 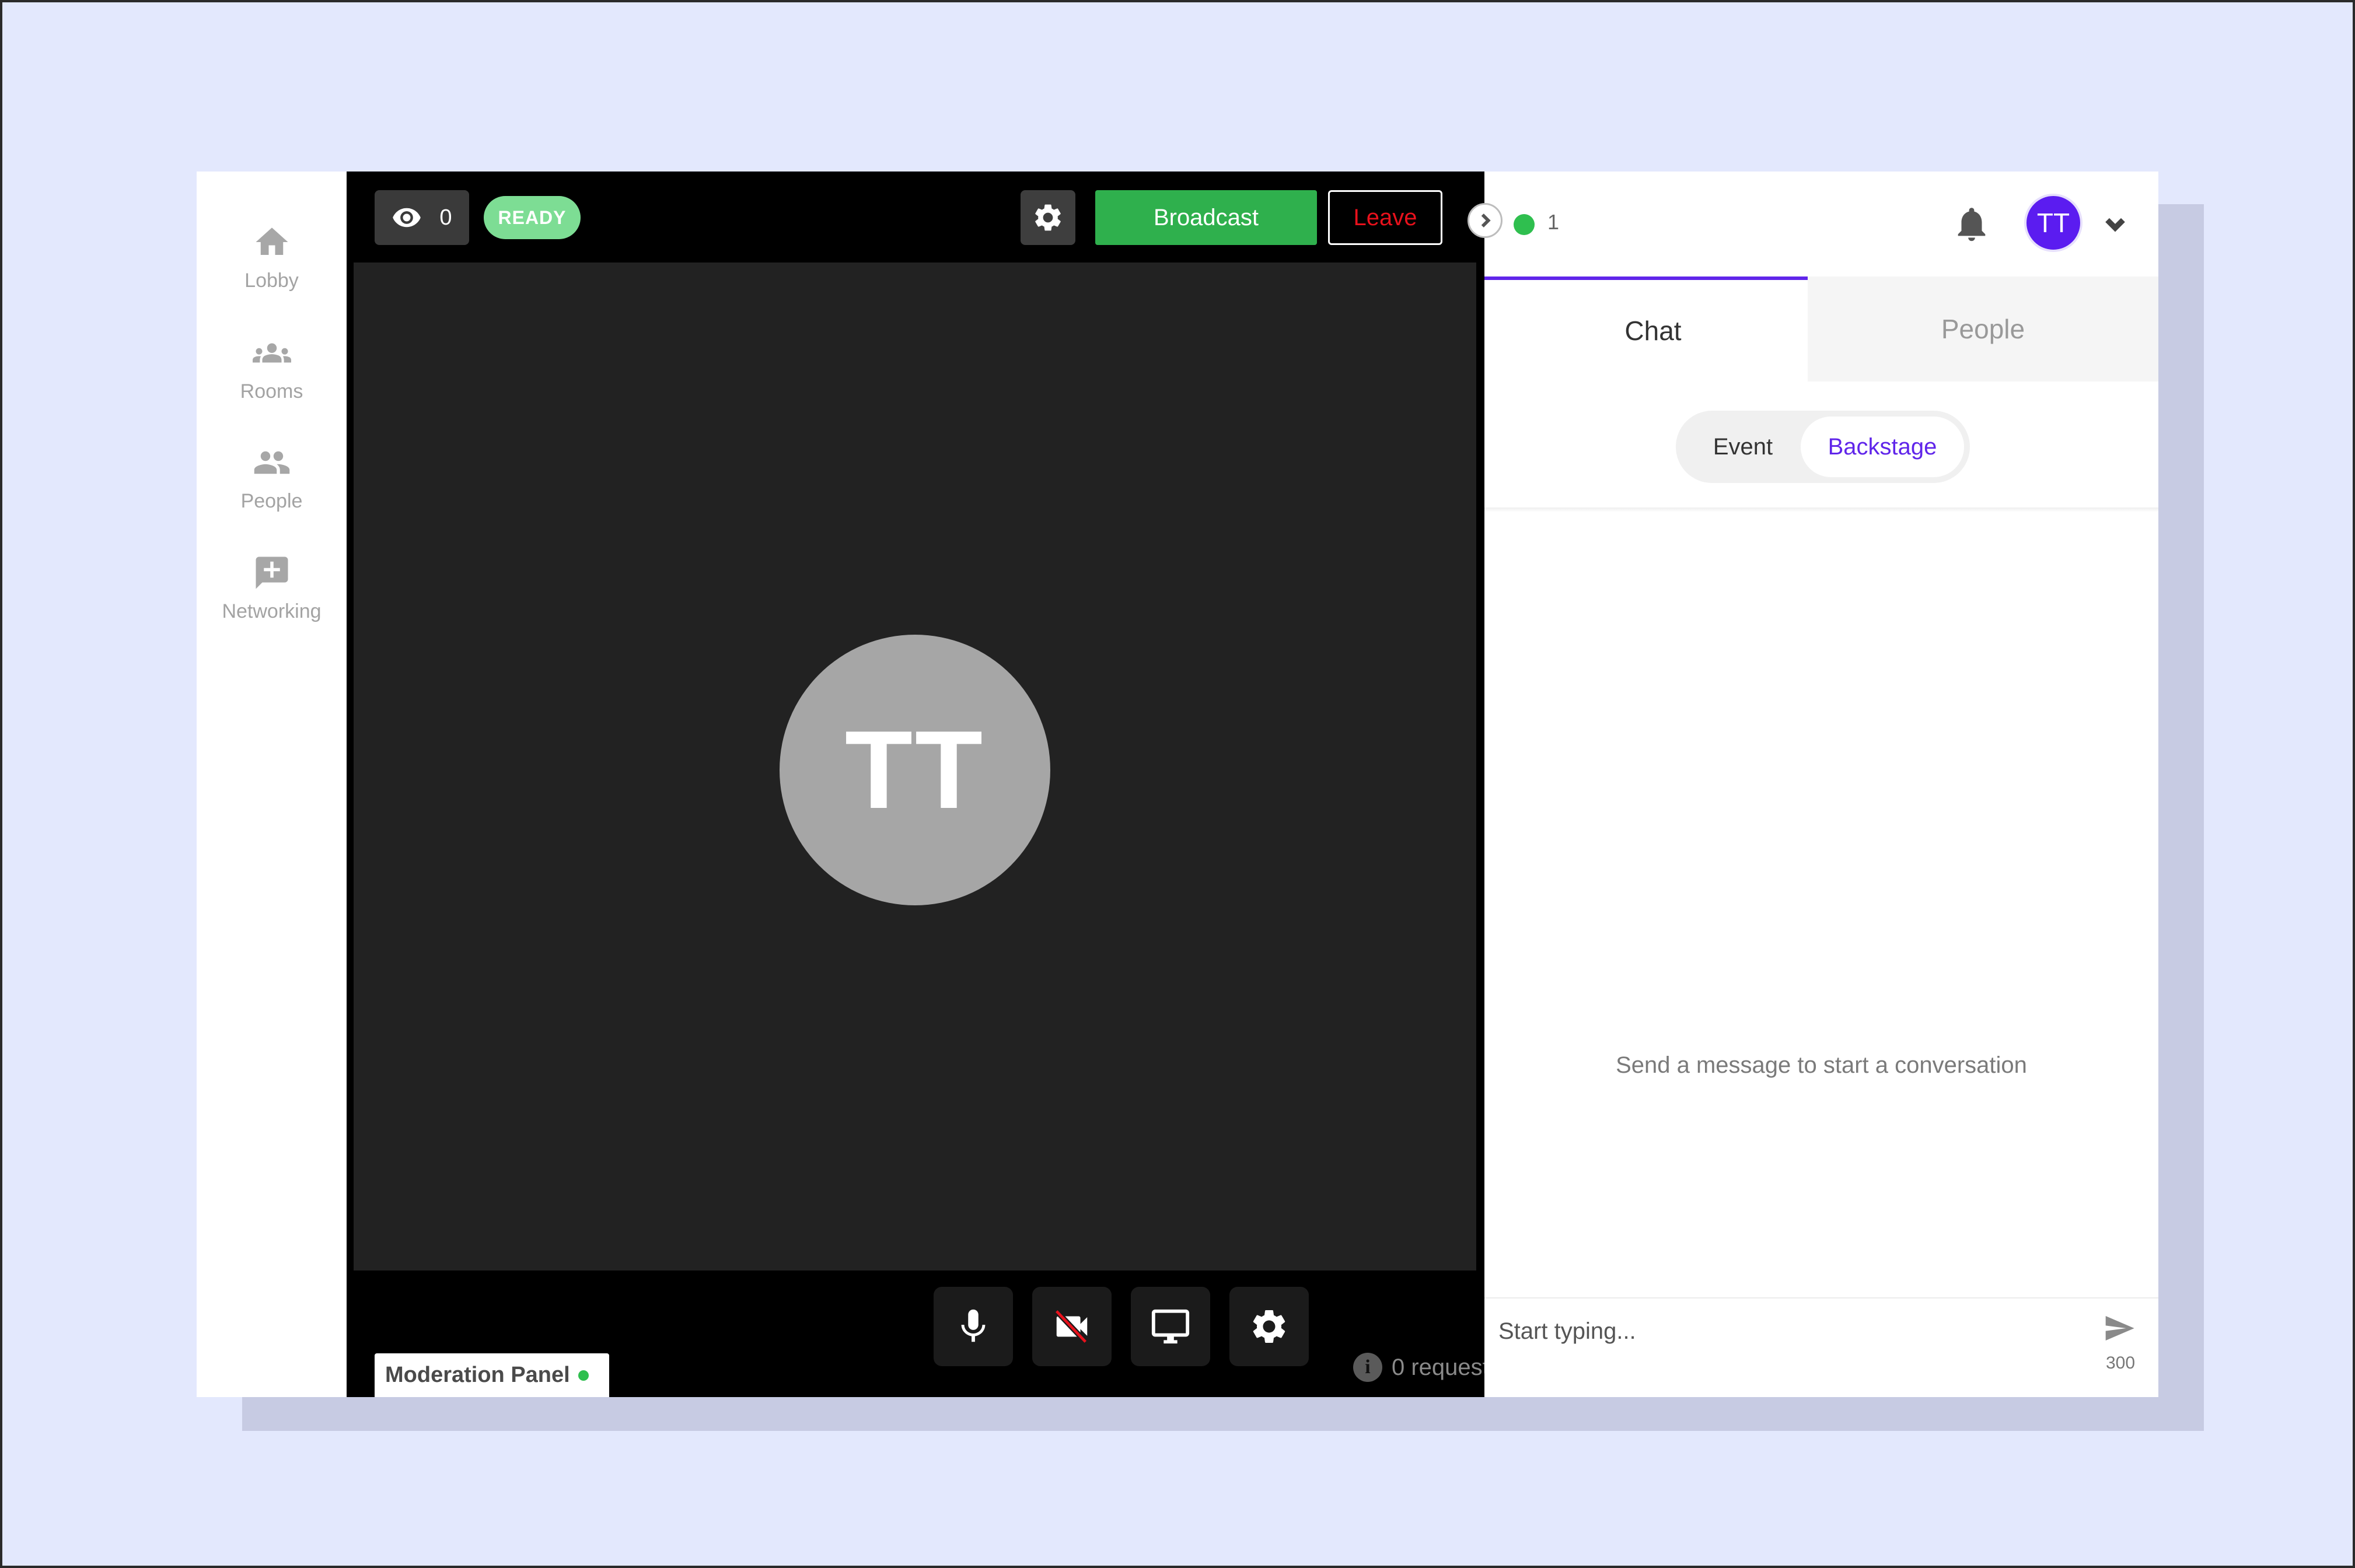 I want to click on leave-button: Leave, so click(x=1385, y=217).